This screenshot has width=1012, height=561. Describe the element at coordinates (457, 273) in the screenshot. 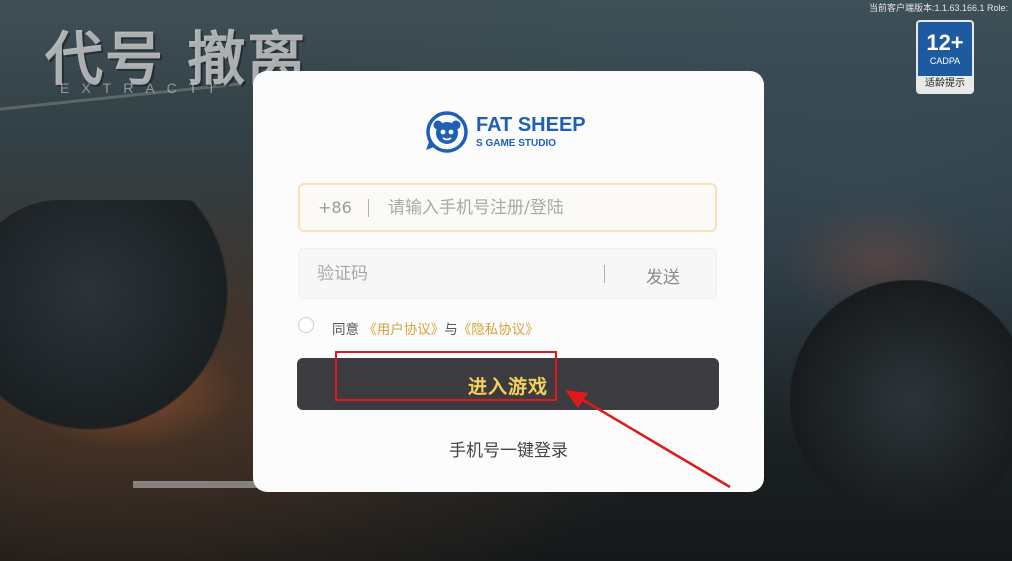

I see `verification-code-input` at that location.